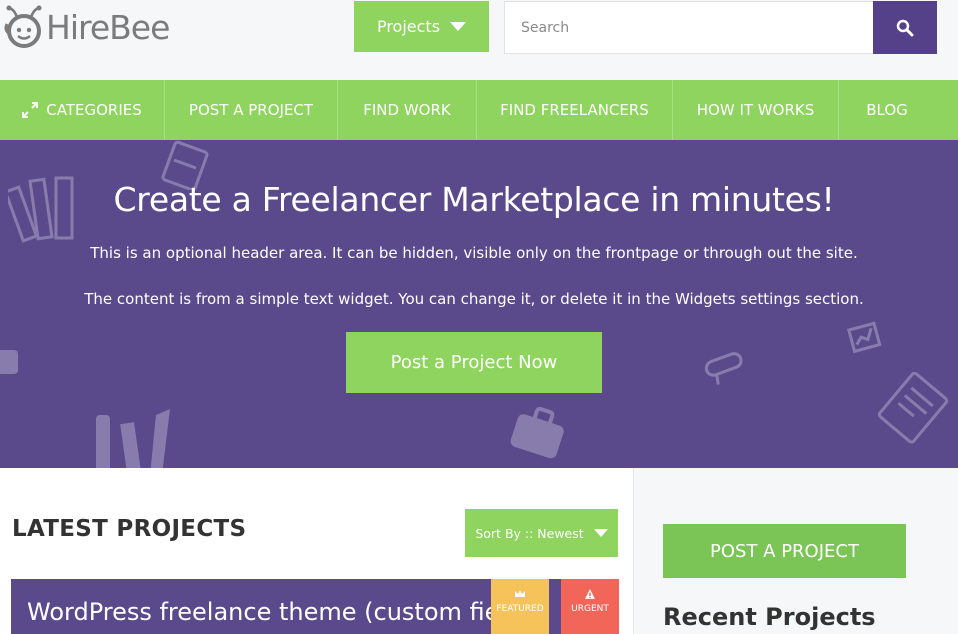 The width and height of the screenshot is (958, 634). I want to click on briefcase-icon, so click(537, 432).